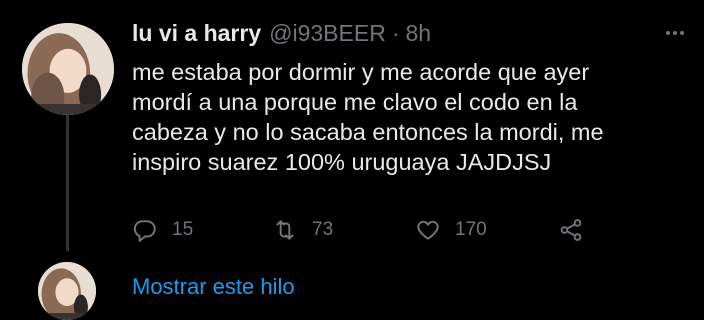 The width and height of the screenshot is (704, 320). I want to click on timestamp: 8h, so click(418, 33).